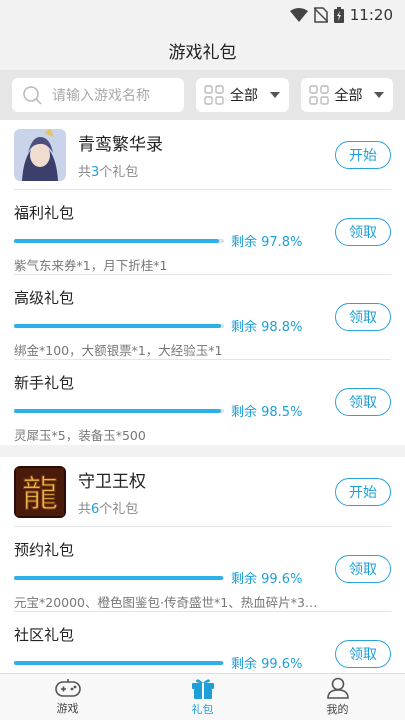 The image size is (405, 720). I want to click on gift-description: 紫气东来券*1，月下折桂*1, so click(91, 265).